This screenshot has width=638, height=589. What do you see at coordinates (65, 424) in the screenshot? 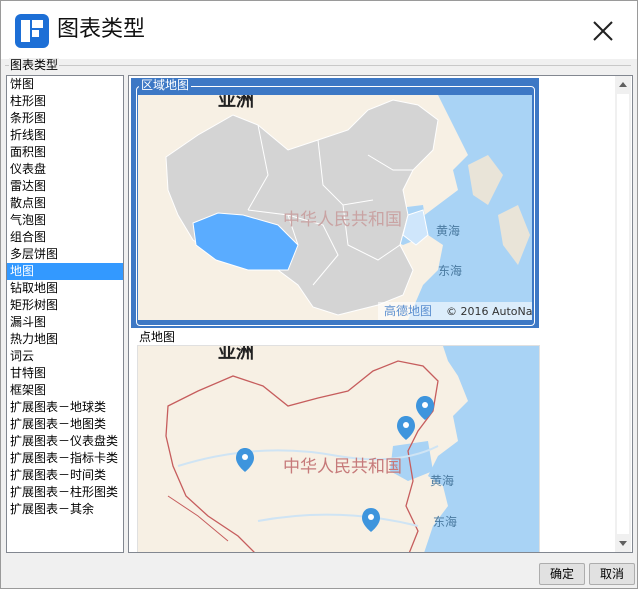
I see `chart-type-item: 扩展图表－地图类` at bounding box center [65, 424].